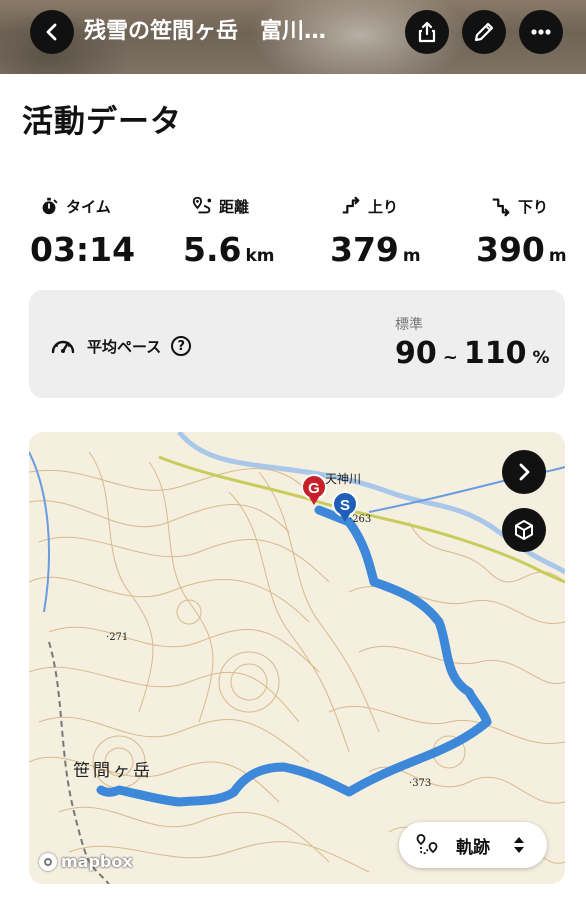 The width and height of the screenshot is (586, 898). I want to click on more-icon, so click(541, 32).